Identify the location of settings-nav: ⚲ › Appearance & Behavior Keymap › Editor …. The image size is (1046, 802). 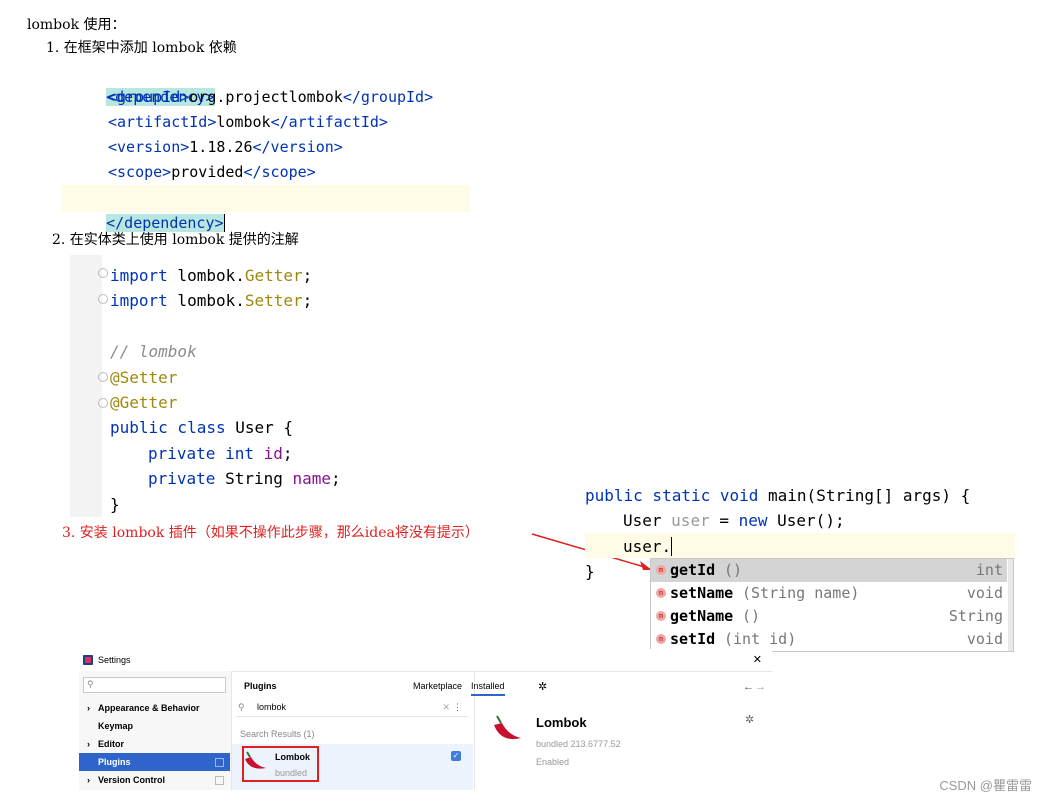
(155, 730).